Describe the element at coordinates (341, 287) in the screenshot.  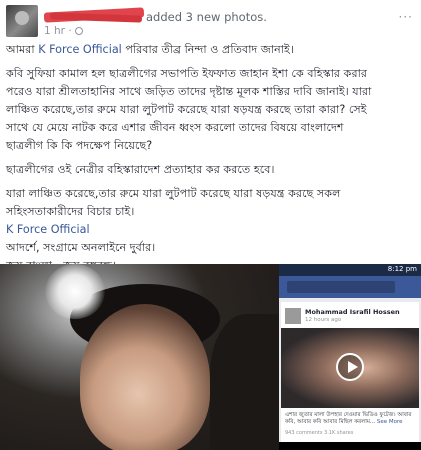
I see `phone-search-box` at that location.